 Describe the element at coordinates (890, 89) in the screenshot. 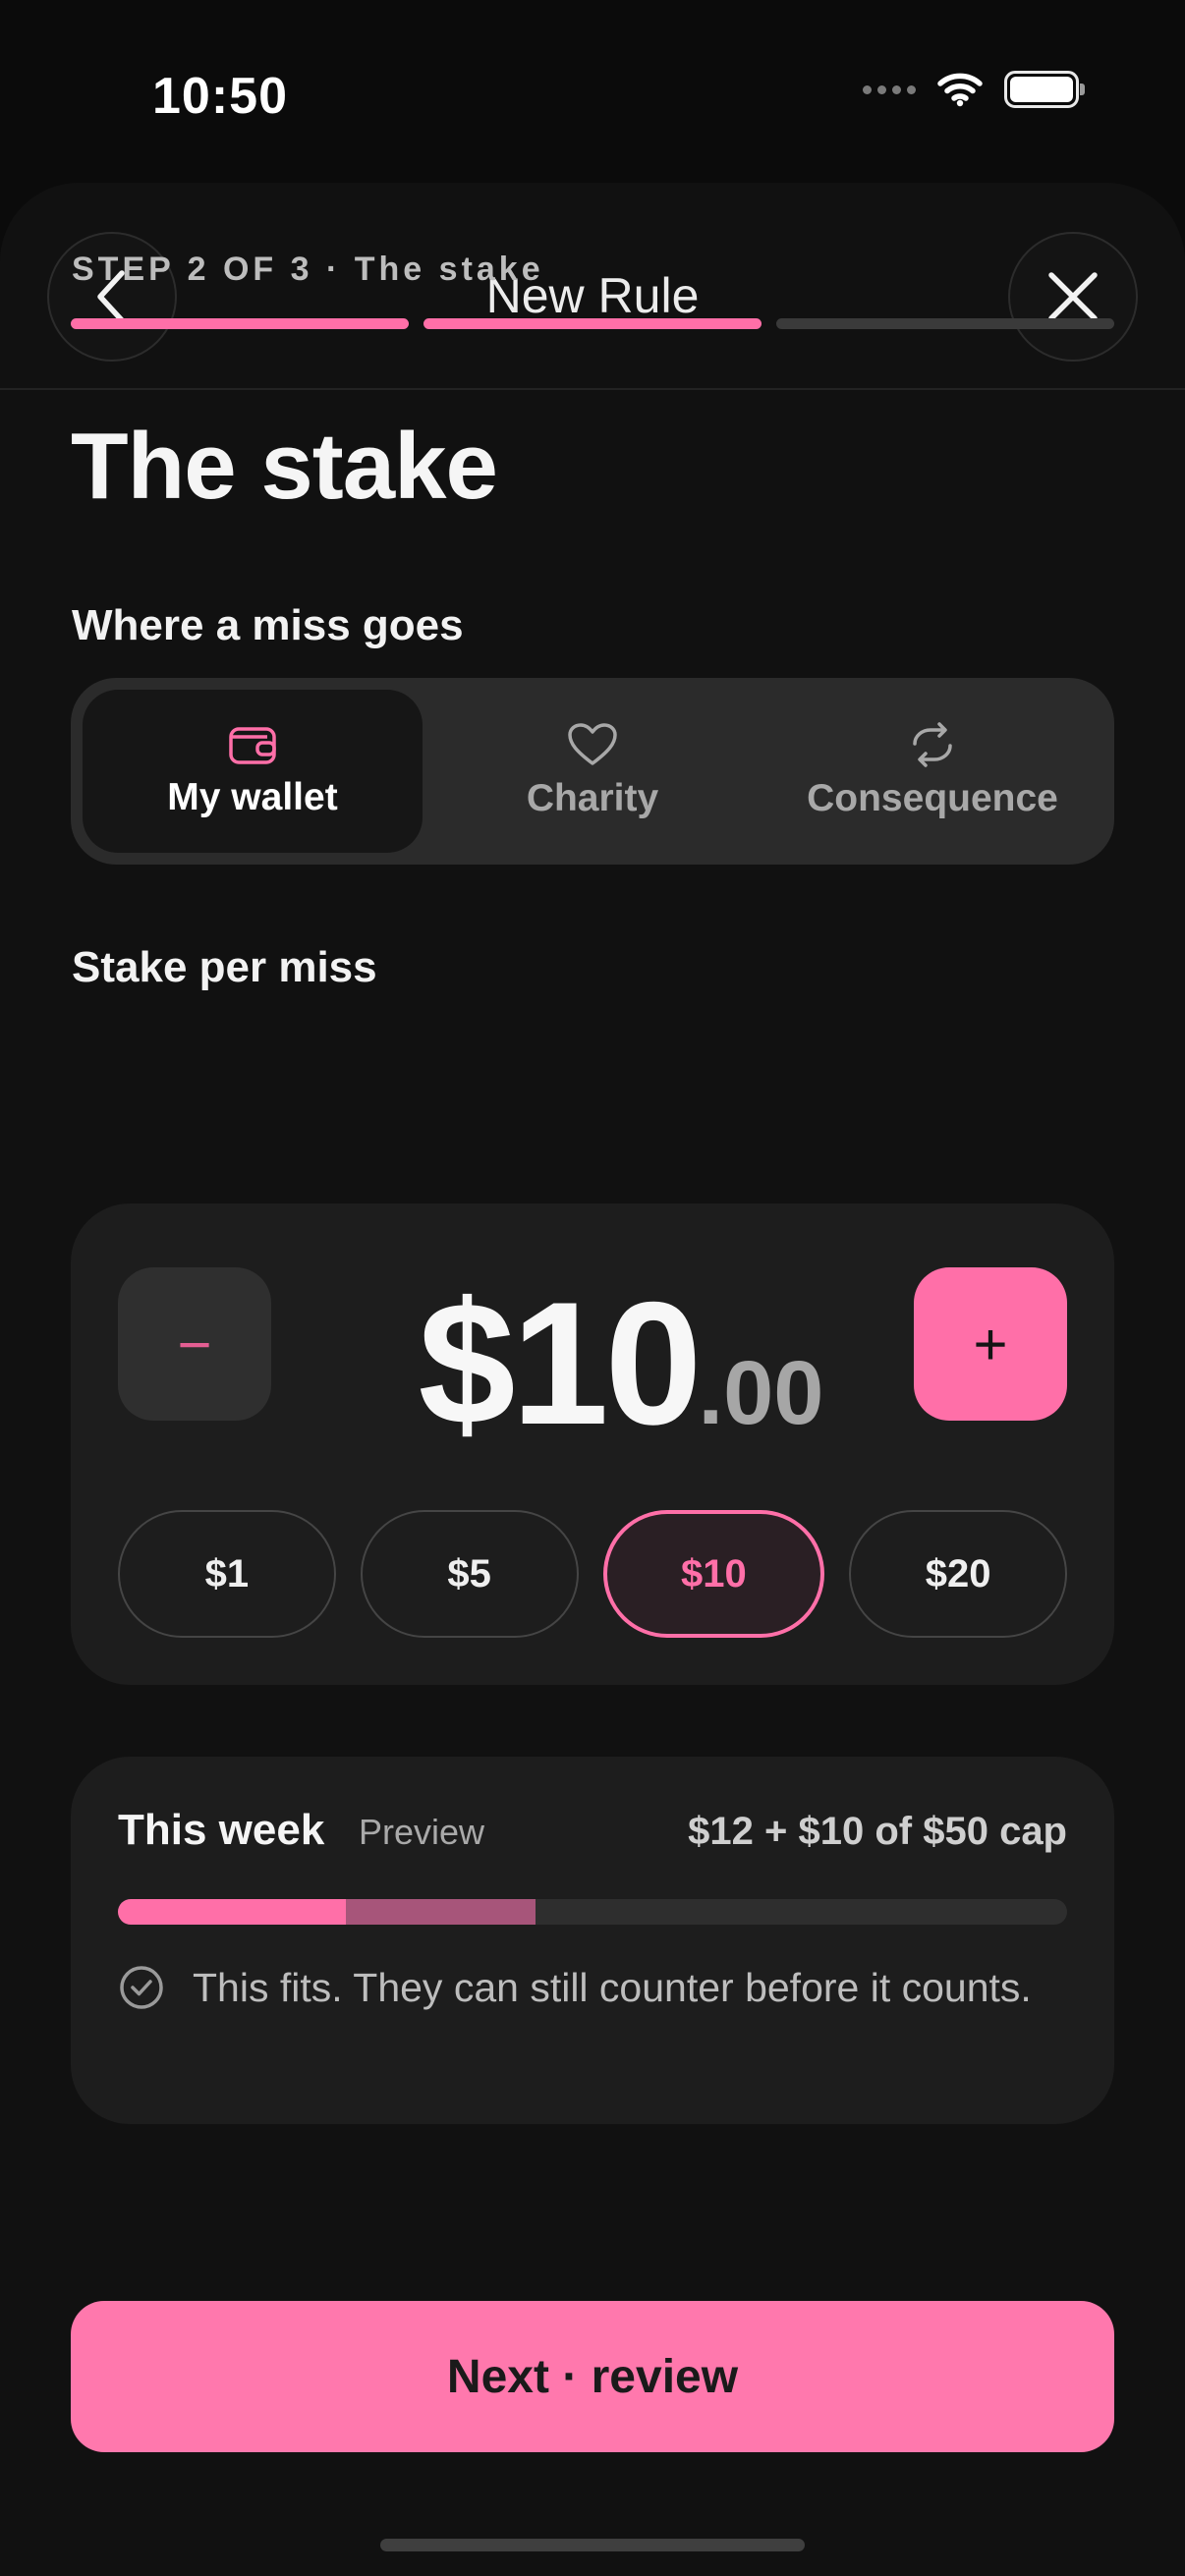

I see `signal-icon` at that location.